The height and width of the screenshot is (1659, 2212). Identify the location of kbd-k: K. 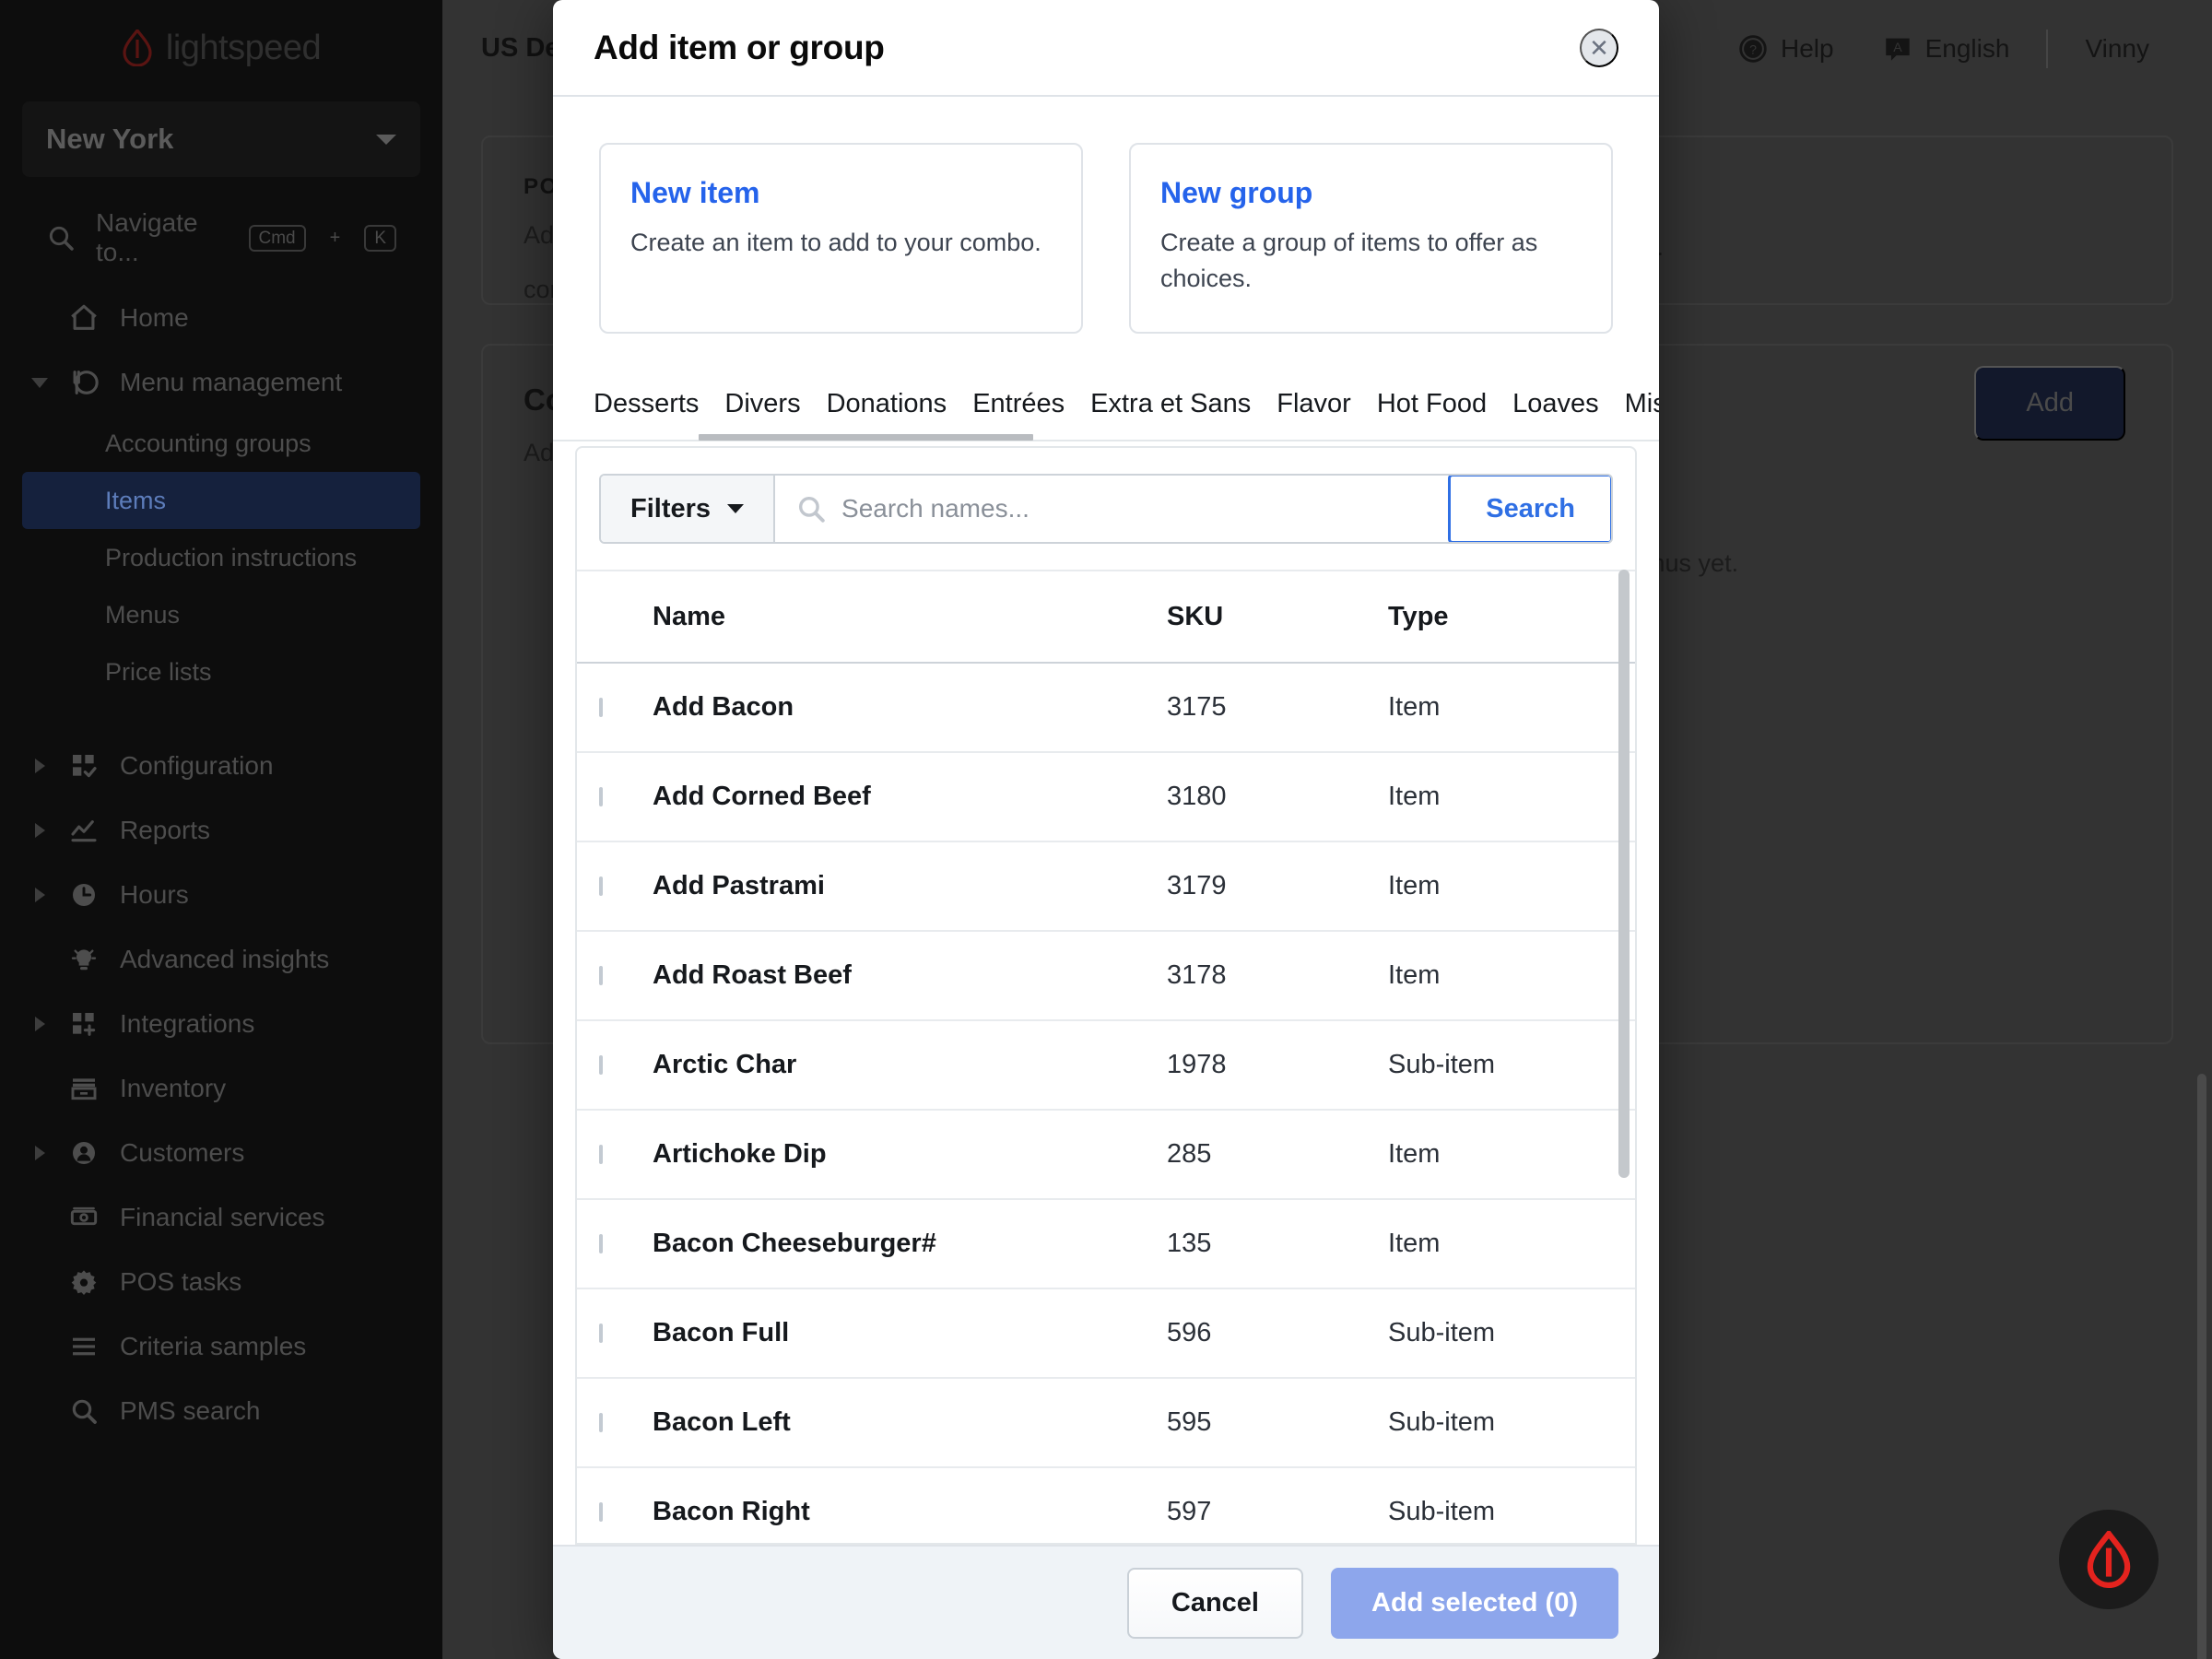
(380, 238).